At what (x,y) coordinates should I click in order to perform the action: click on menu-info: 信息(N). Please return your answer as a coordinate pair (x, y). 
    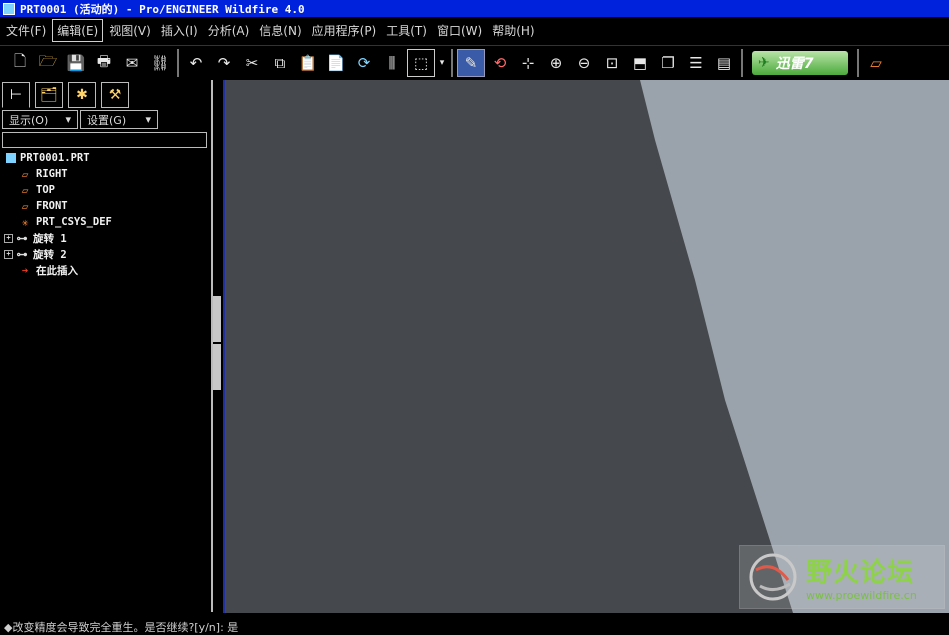
    Looking at the image, I should click on (280, 30).